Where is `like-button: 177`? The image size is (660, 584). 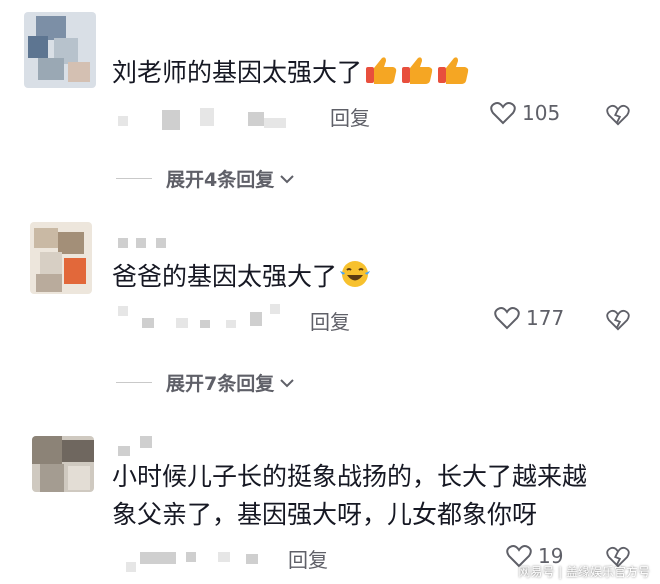
like-button: 177 is located at coordinates (529, 318).